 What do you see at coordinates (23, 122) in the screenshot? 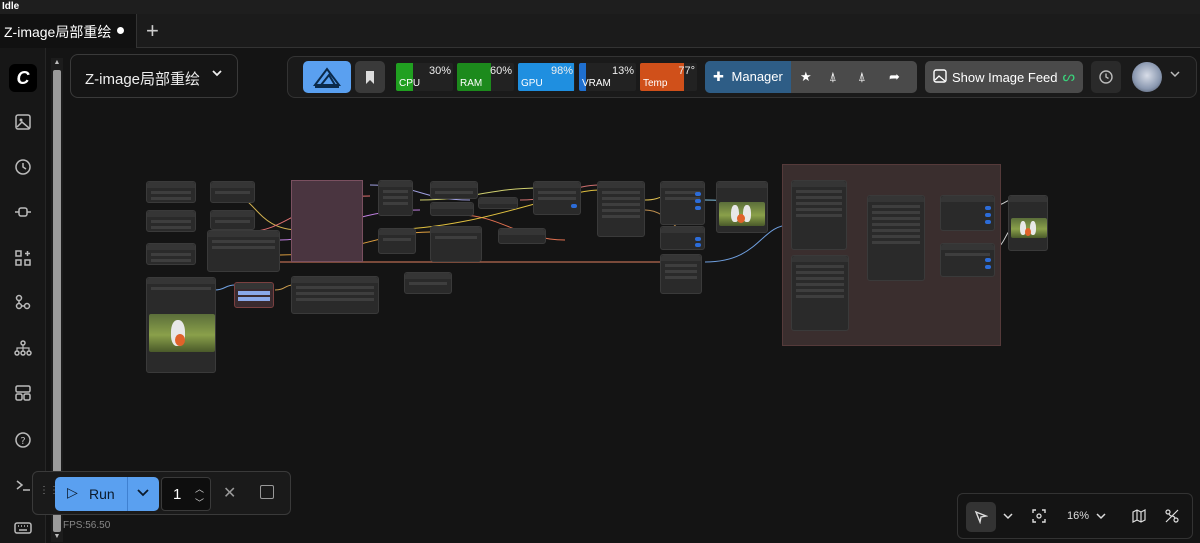
I see `images-icon` at bounding box center [23, 122].